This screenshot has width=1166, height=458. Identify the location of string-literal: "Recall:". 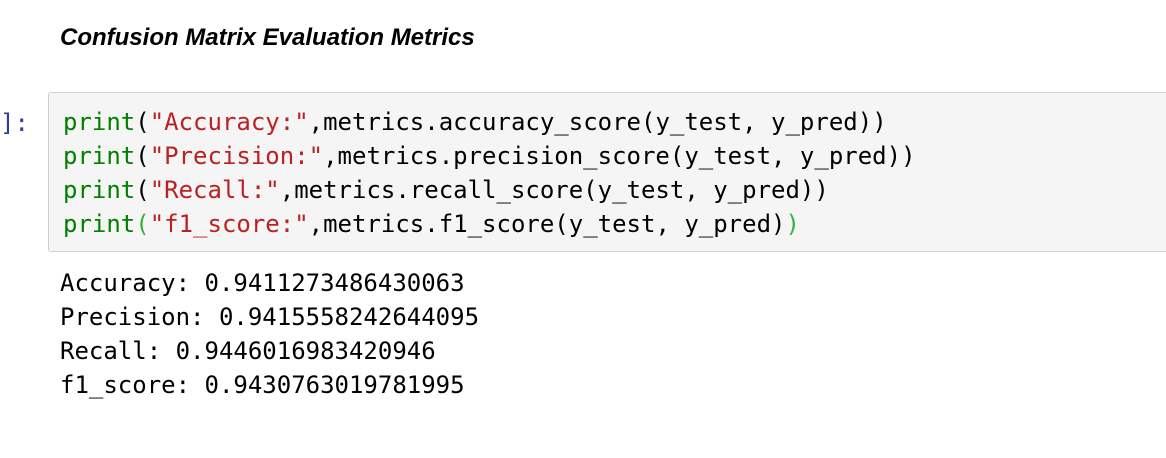
(214, 190).